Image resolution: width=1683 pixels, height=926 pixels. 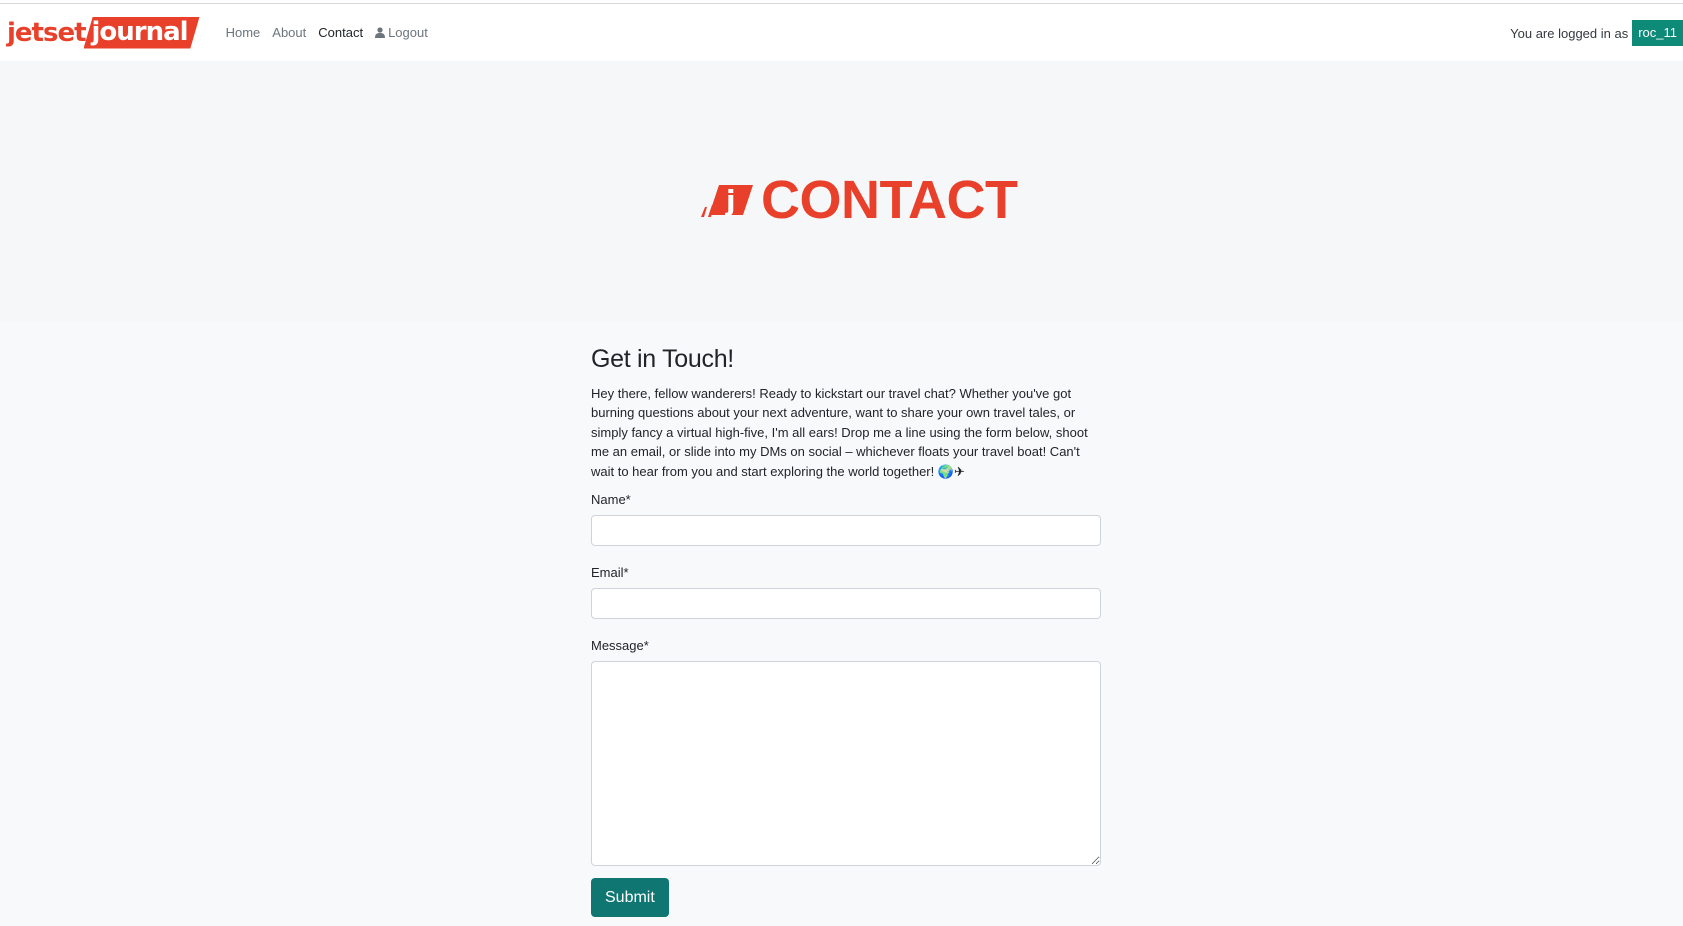 What do you see at coordinates (1657, 33) in the screenshot?
I see `username-badge: roc_11` at bounding box center [1657, 33].